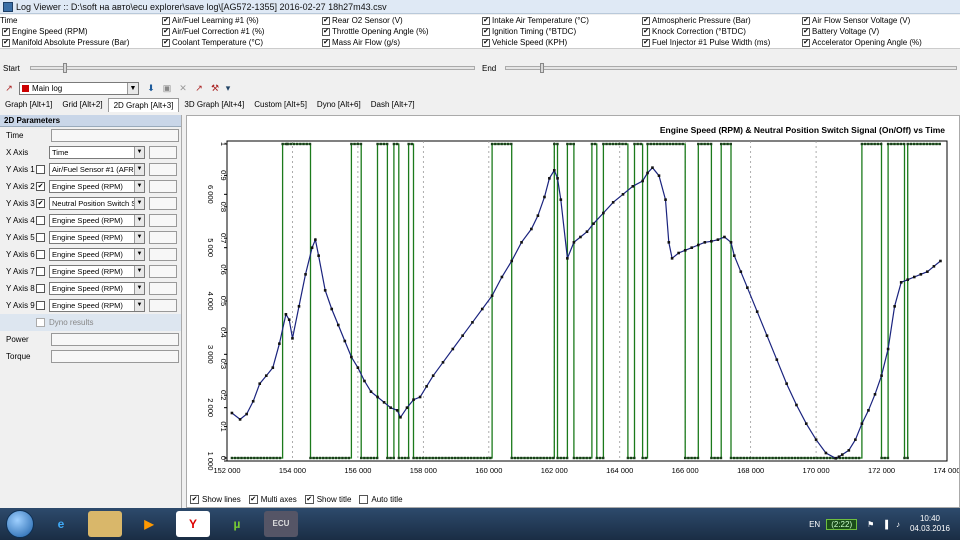 This screenshot has width=960, height=540. I want to click on network-icon: ▐, so click(885, 524).